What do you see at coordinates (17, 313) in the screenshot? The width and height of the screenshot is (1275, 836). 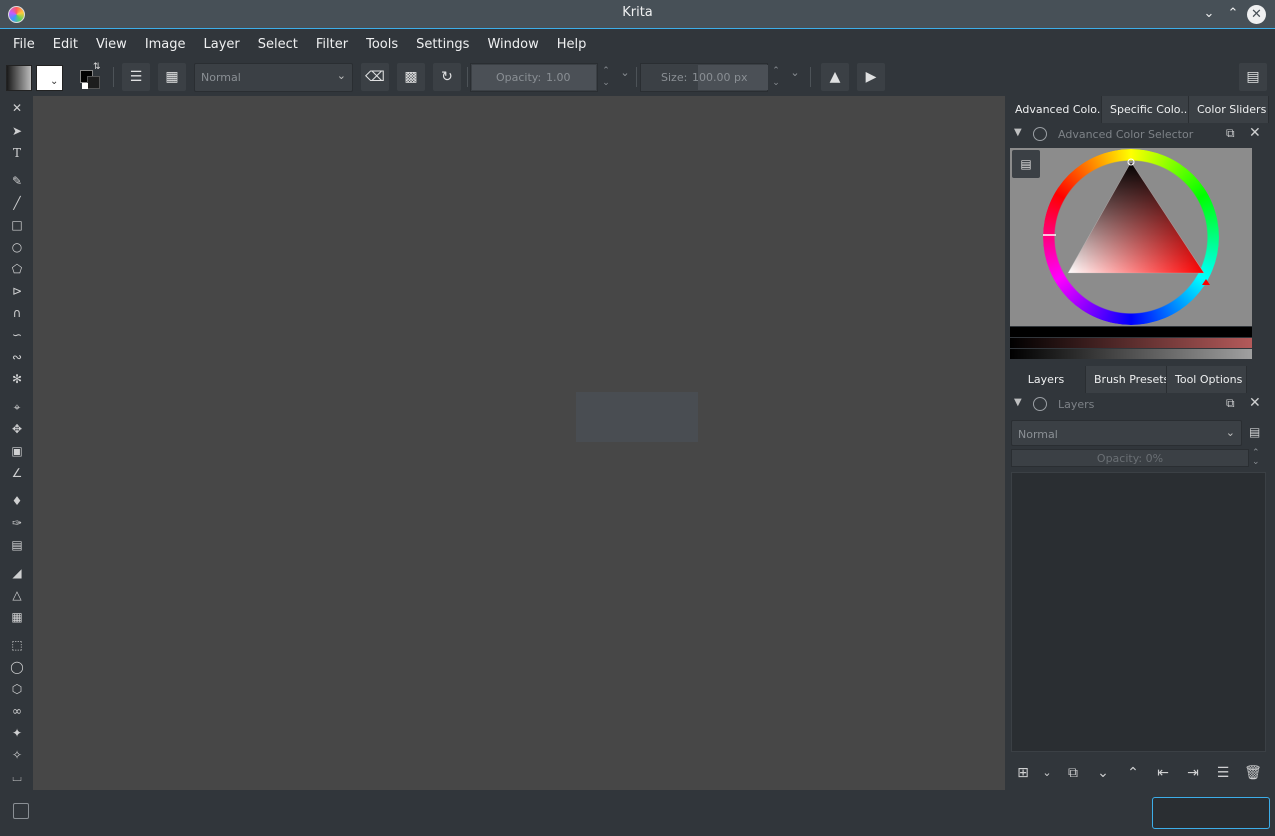 I see `bezier-curve-tool-icon: ∩` at bounding box center [17, 313].